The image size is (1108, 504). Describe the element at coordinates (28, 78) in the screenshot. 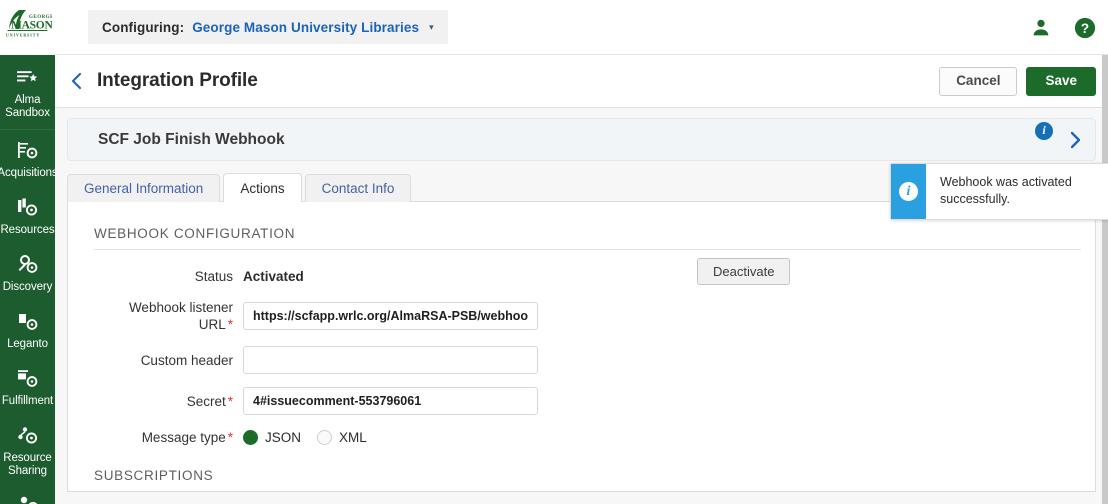

I see `alma-sandbox-icon` at that location.